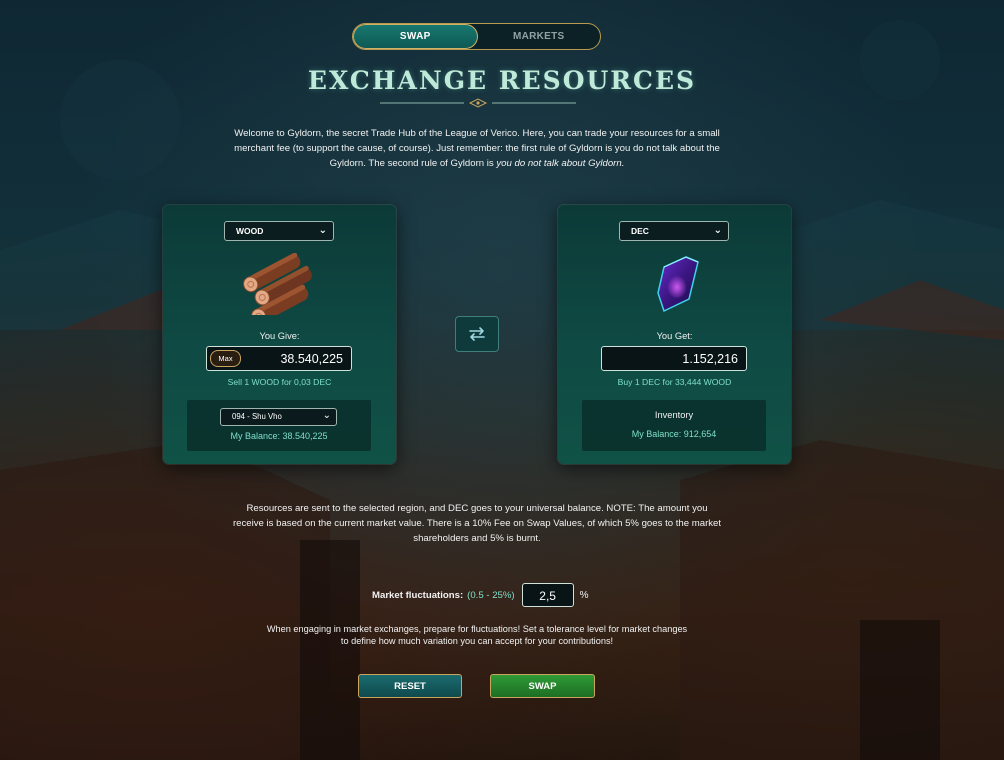  What do you see at coordinates (279, 358) in the screenshot?
I see `give-amount-input: Max 38.540,225` at bounding box center [279, 358].